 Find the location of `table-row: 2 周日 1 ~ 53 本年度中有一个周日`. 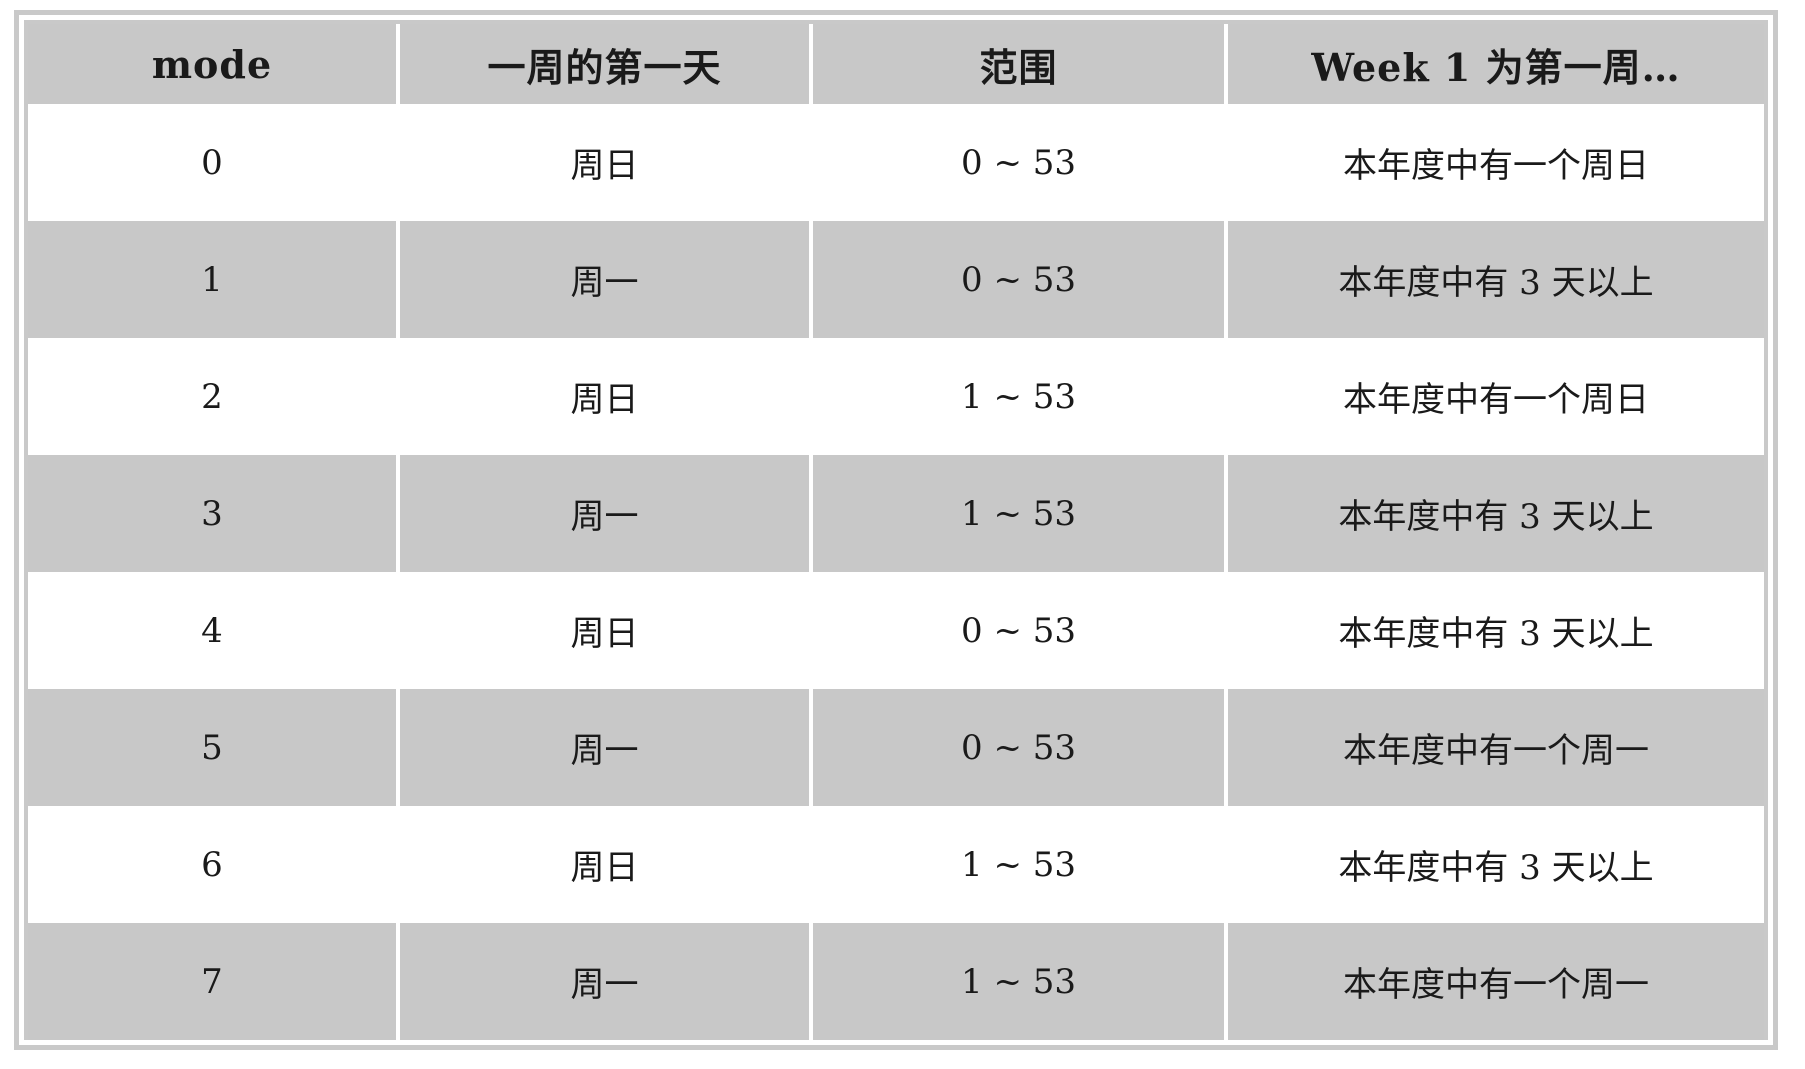

table-row: 2 周日 1 ~ 53 本年度中有一个周日 is located at coordinates (896, 396).